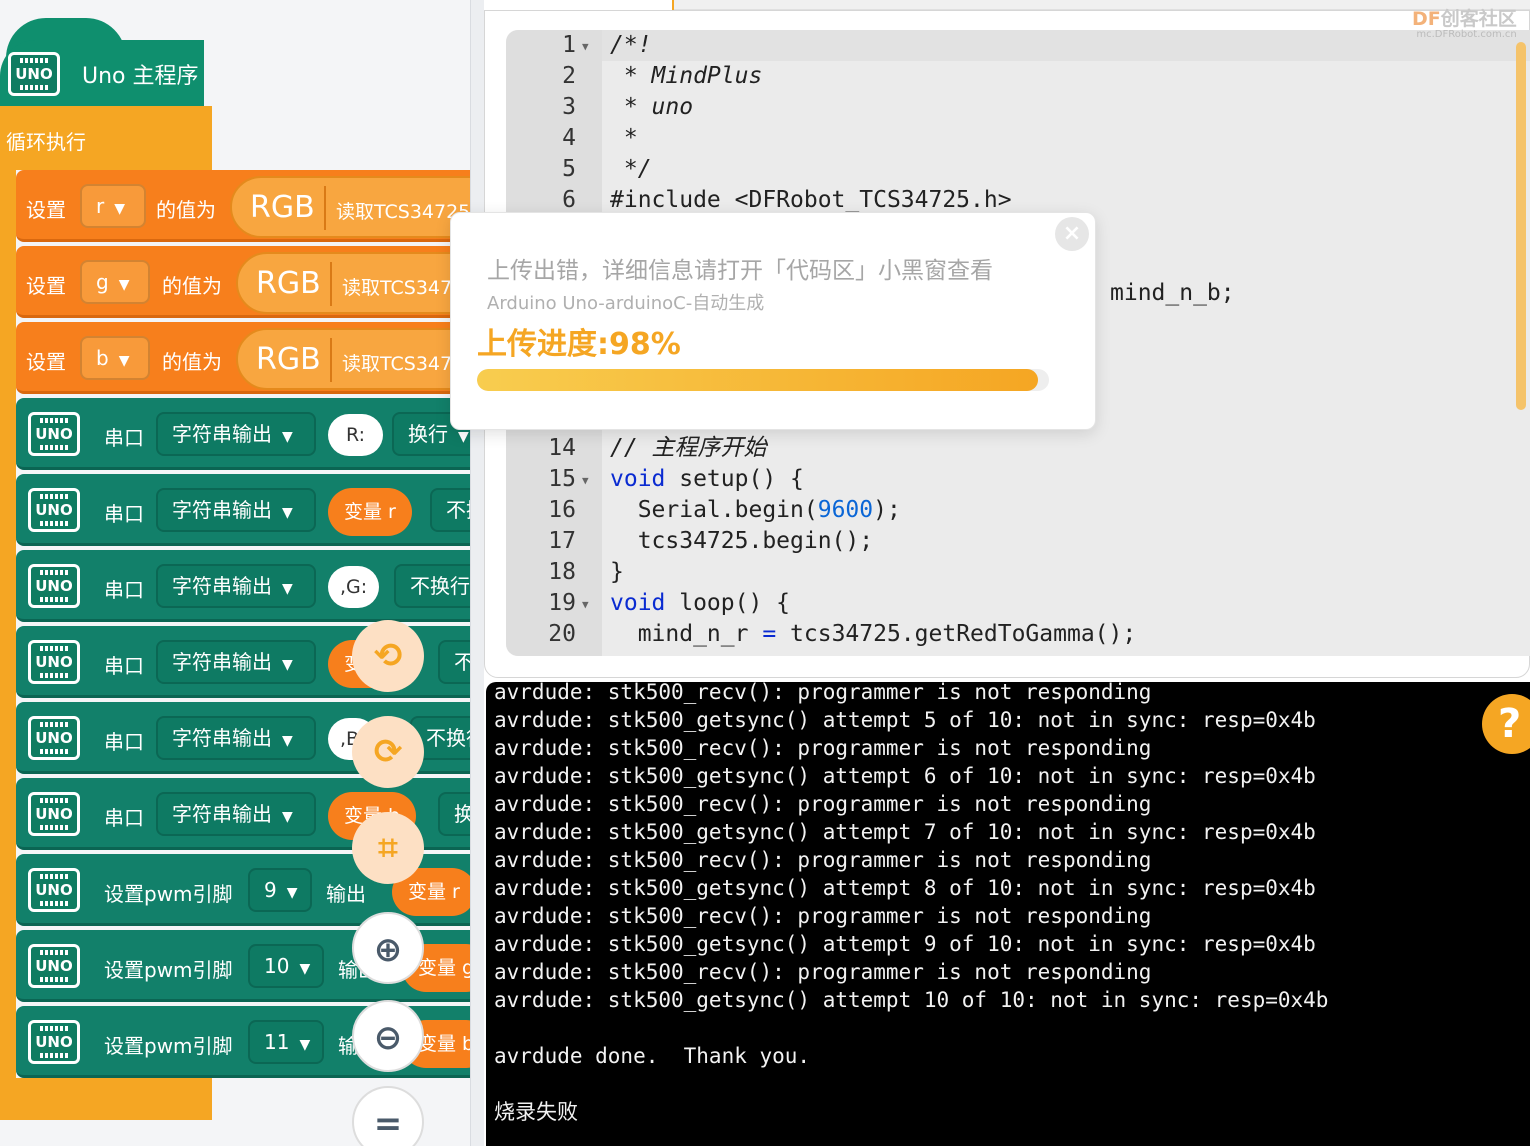 The width and height of the screenshot is (1530, 1146). I want to click on zoom-in-button: ⊕, so click(388, 948).